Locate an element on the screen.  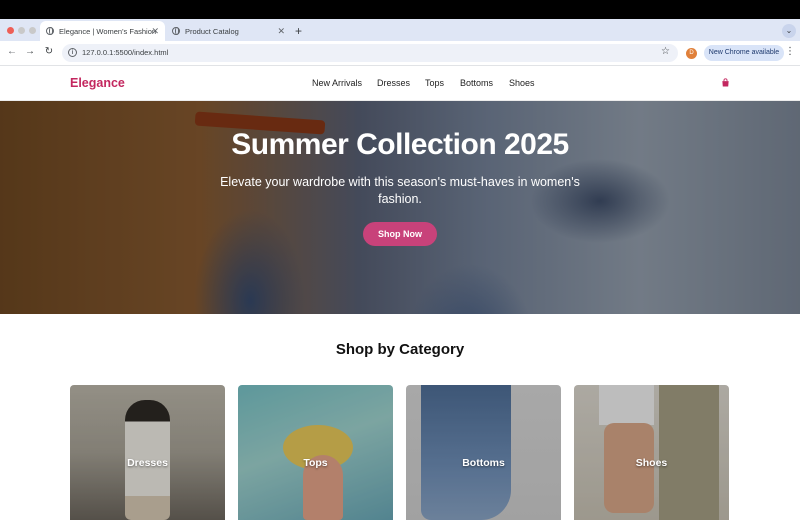
back-arrow-icon: ← is located at coordinates (12, 51).